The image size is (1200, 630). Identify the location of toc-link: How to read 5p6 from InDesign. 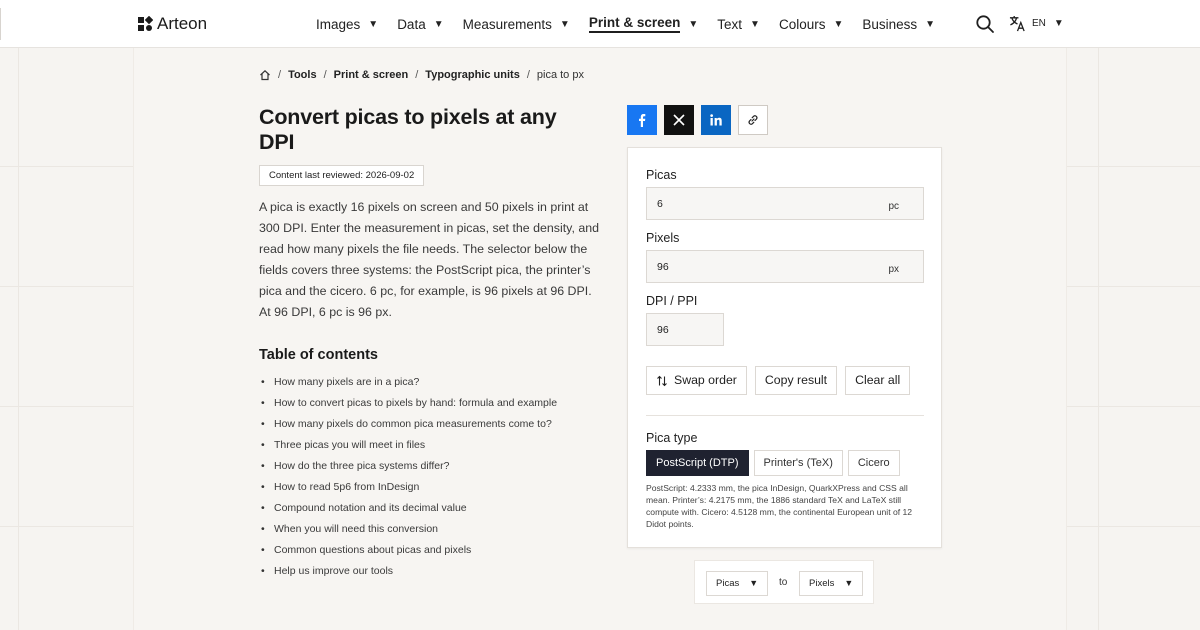
(346, 487).